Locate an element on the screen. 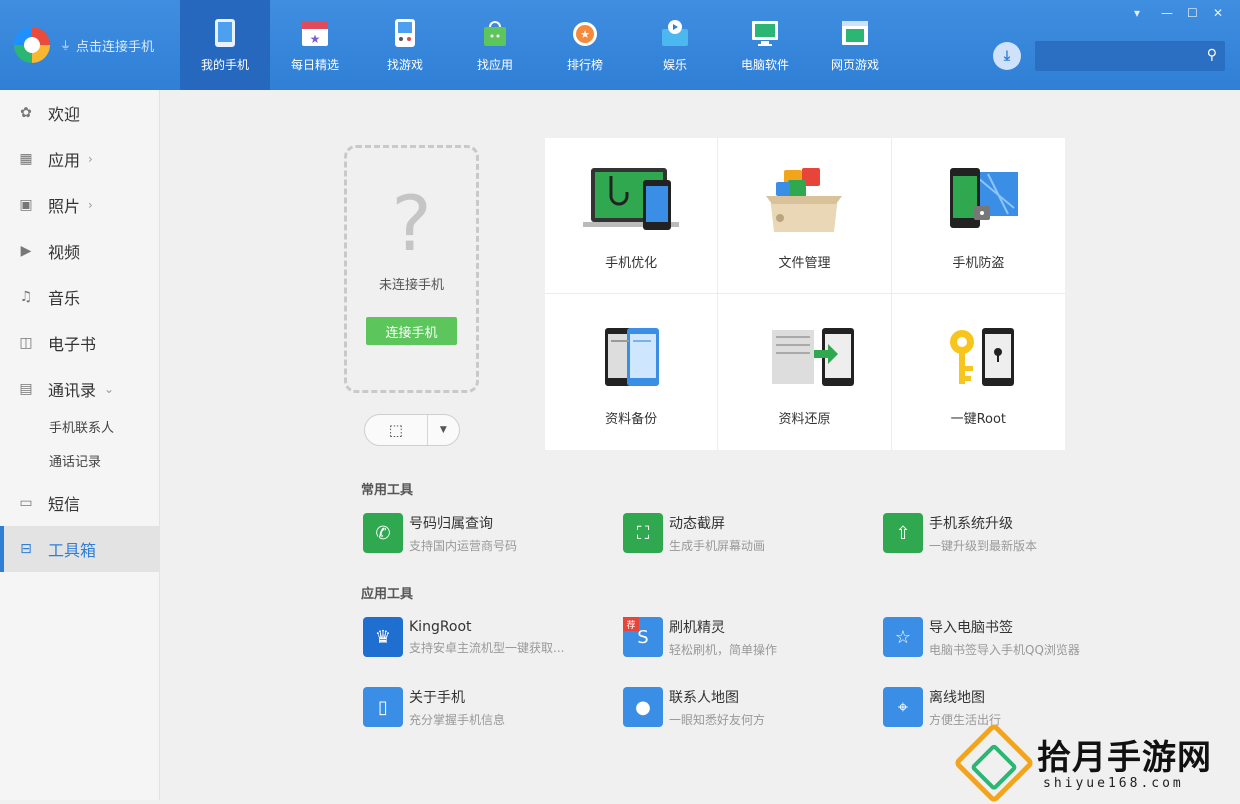 Image resolution: width=1240 pixels, height=804 pixels. medal-icon: ★ is located at coordinates (585, 33).